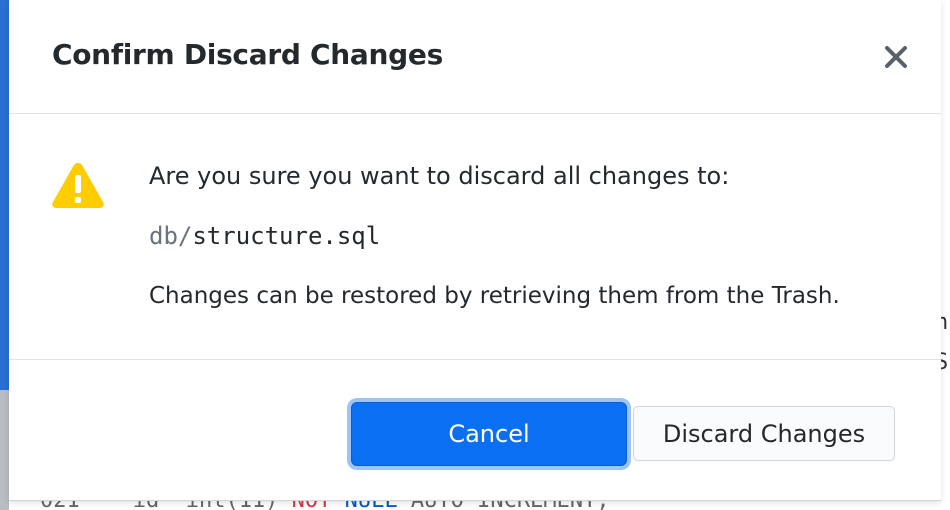 The image size is (950, 510). What do you see at coordinates (171, 236) in the screenshot?
I see `file-path-directory: db/` at bounding box center [171, 236].